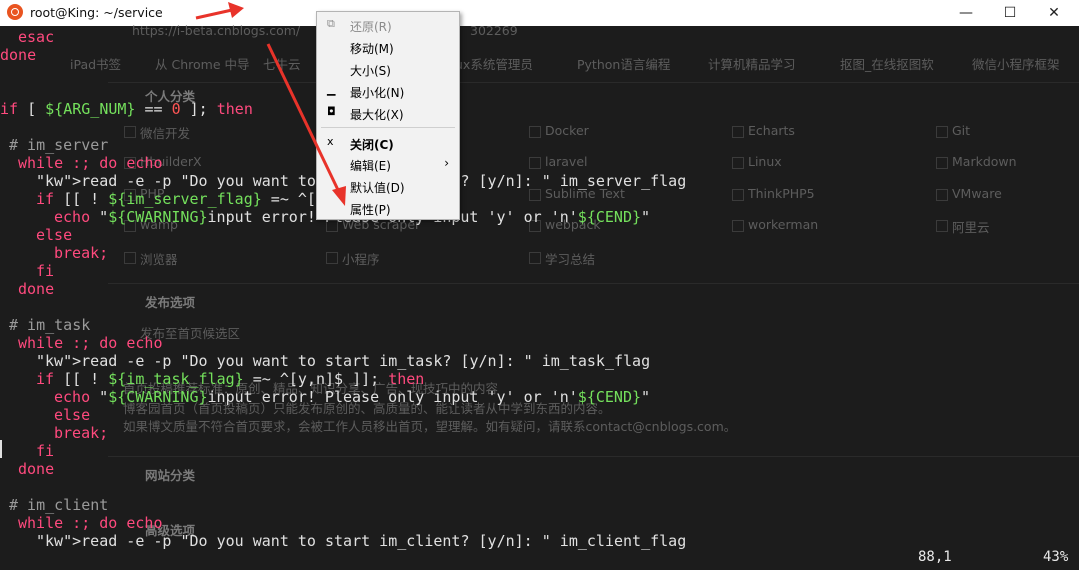 This screenshot has height=570, width=1079. Describe the element at coordinates (59, 505) in the screenshot. I see `terminal-line: # im_client` at that location.